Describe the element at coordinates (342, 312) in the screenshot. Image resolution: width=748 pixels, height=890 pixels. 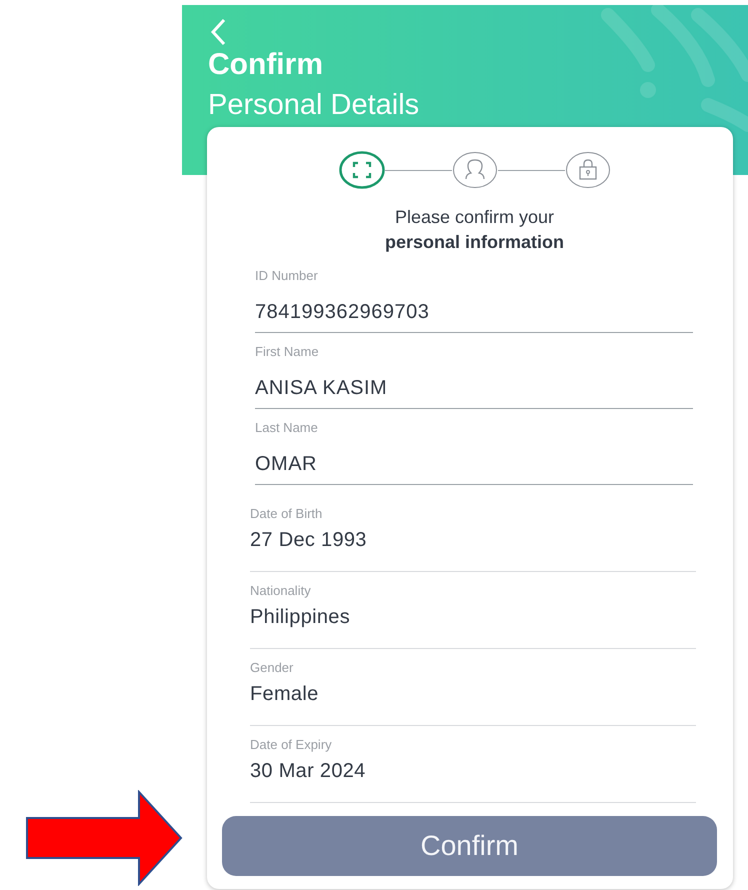
I see `input-field: 784199362969703` at that location.